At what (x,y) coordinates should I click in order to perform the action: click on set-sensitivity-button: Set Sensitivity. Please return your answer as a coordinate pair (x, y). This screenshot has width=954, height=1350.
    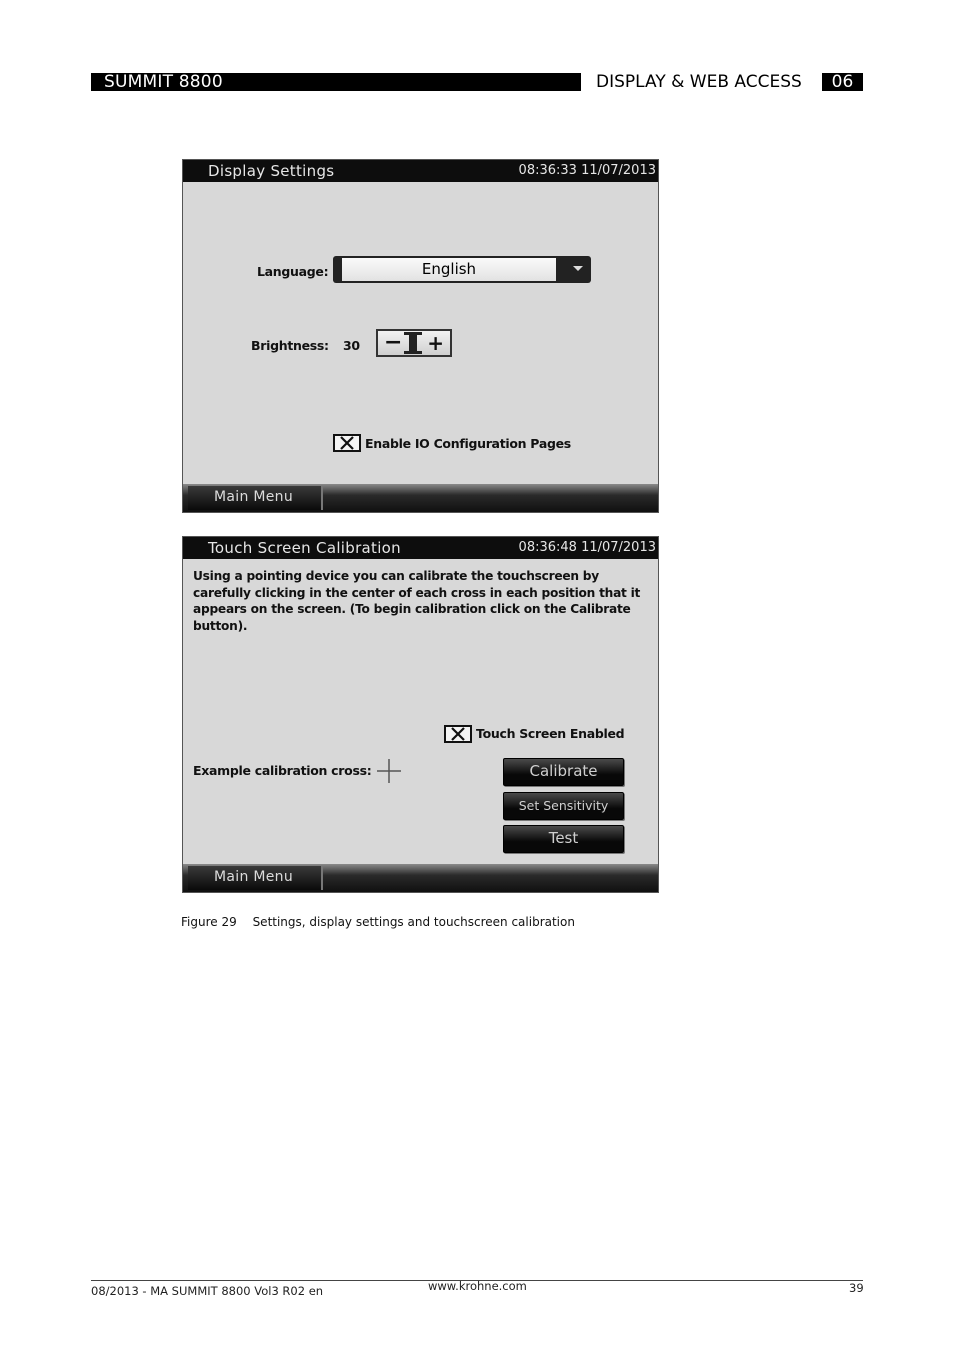
    Looking at the image, I should click on (563, 806).